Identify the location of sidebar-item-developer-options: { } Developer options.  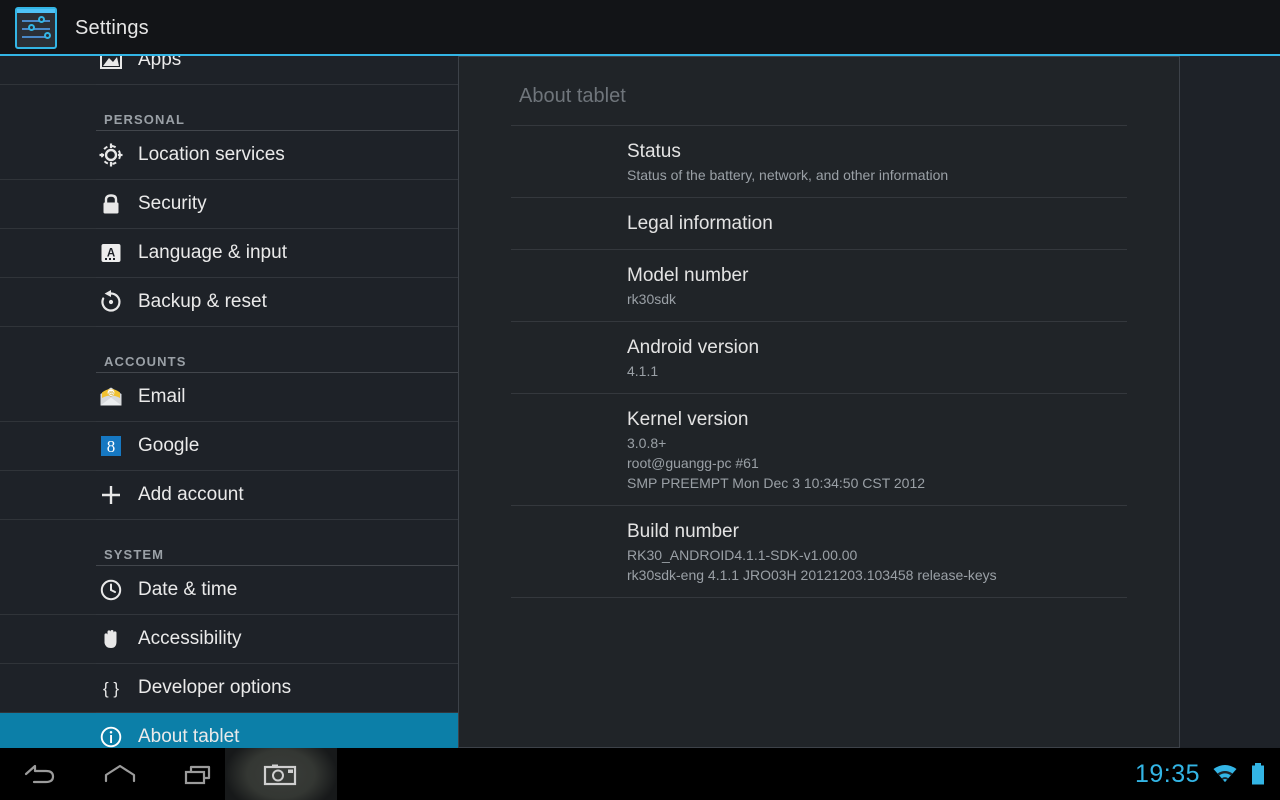
(229, 688).